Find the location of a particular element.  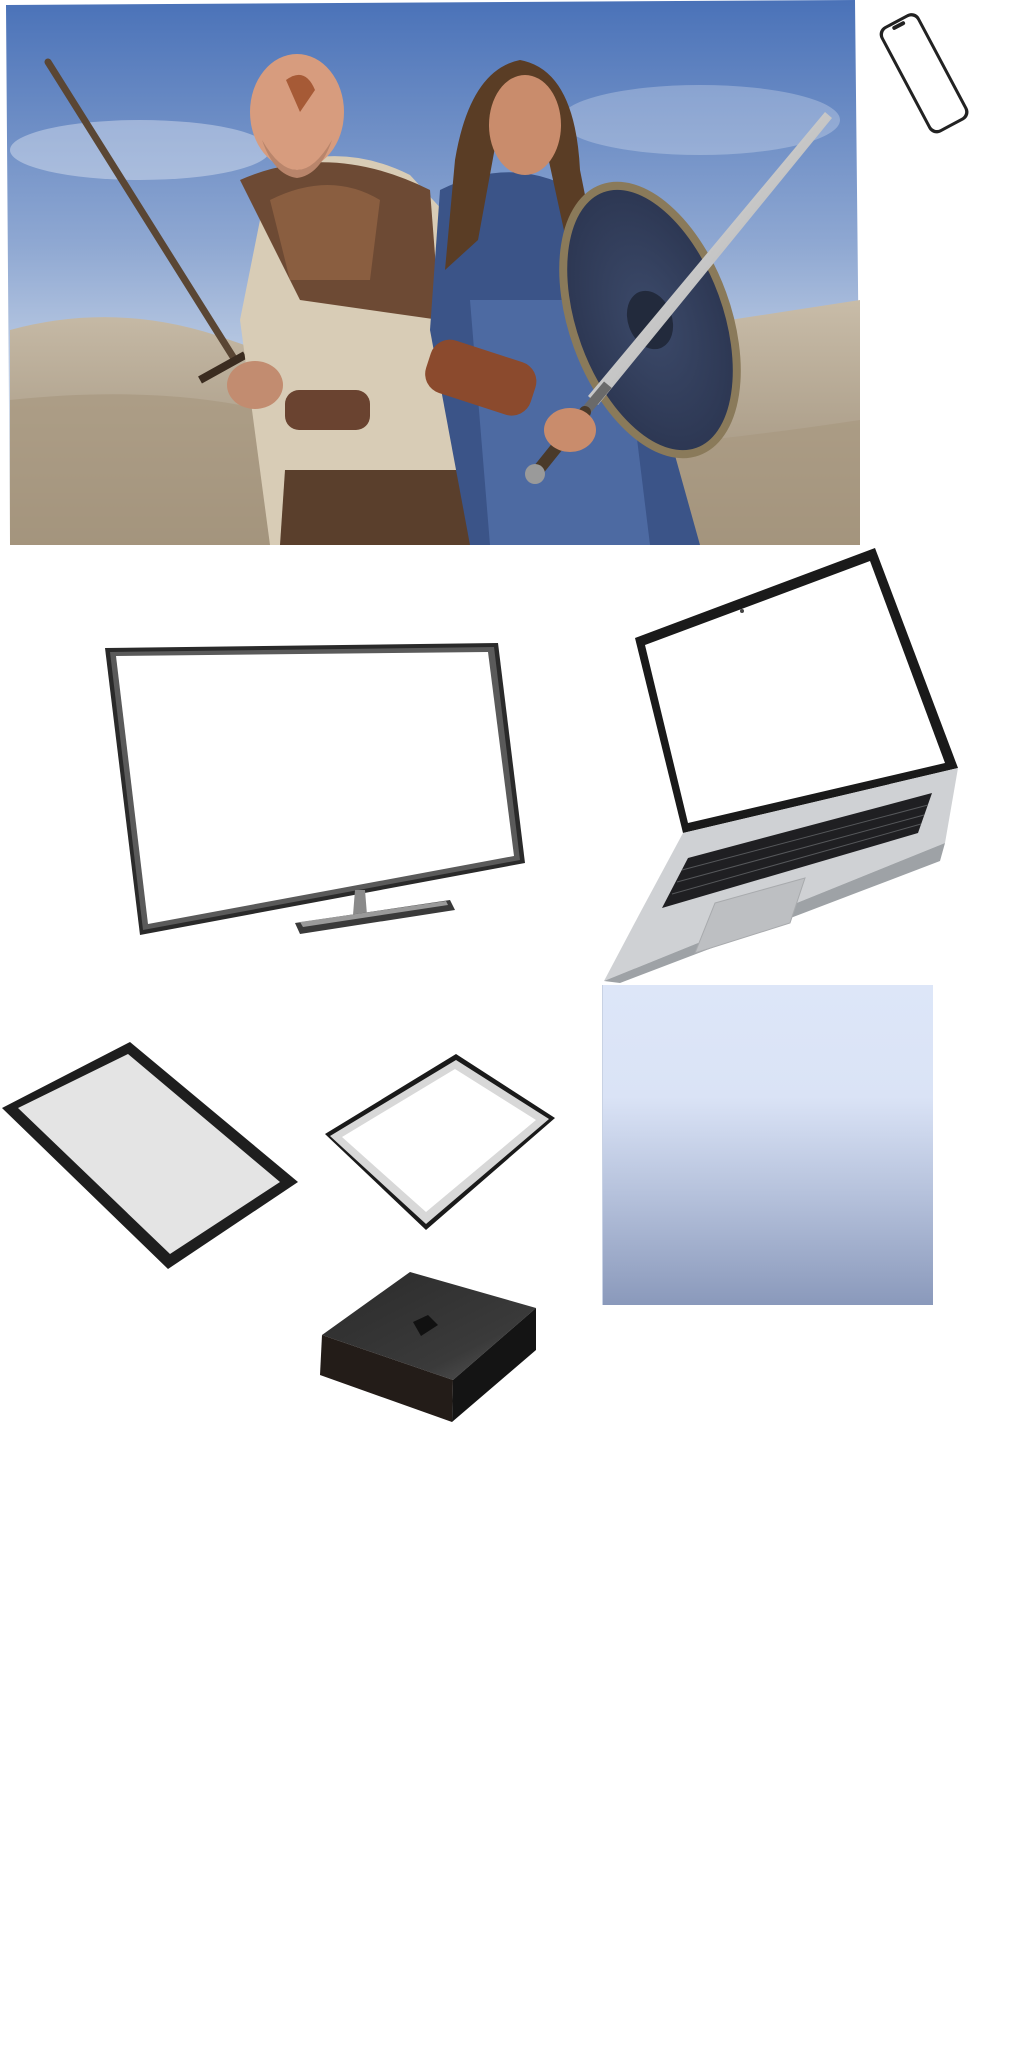

gradient-panel is located at coordinates (767, 1145).